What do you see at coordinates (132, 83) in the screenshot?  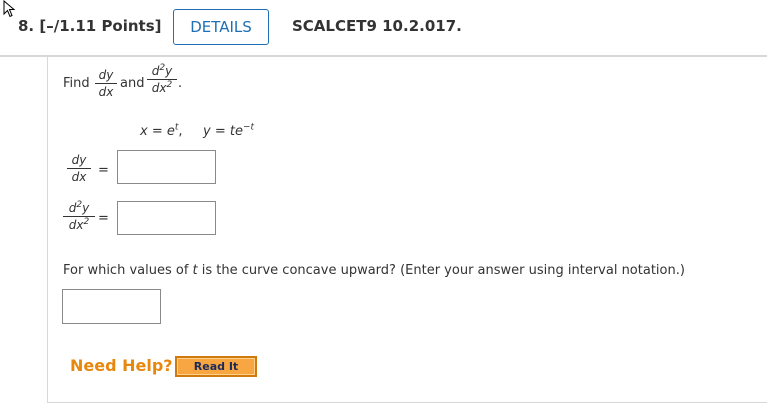 I see `and-label: and` at bounding box center [132, 83].